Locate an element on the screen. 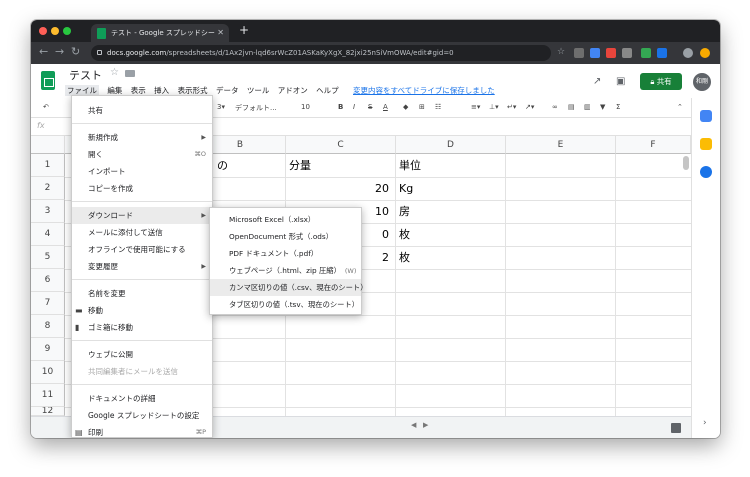 This screenshot has height=477, width=750. menu-item-import: インポート is located at coordinates (142, 171).